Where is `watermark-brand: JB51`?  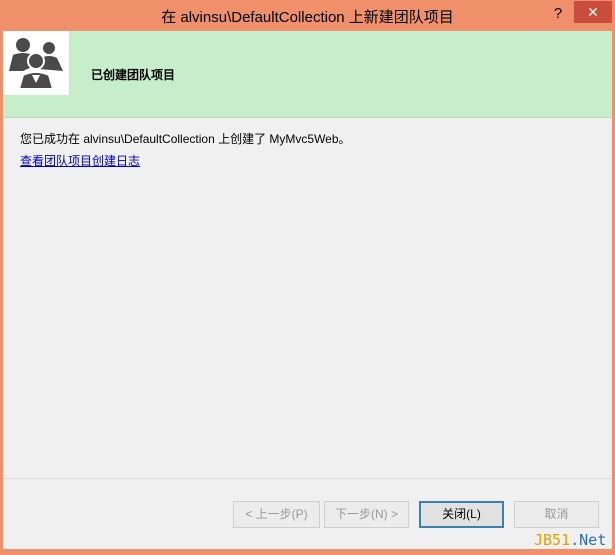
watermark-brand: JB51 is located at coordinates (552, 540).